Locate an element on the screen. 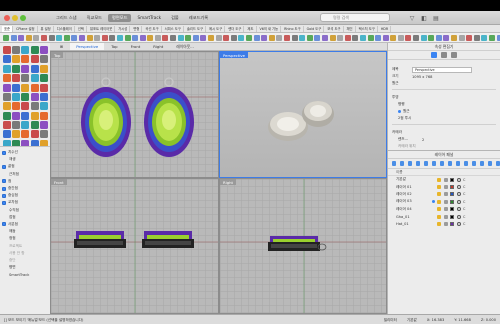 The width and height of the screenshot is (500, 324). toolbar-tab: Rhino 도구 is located at coordinates (293, 28).